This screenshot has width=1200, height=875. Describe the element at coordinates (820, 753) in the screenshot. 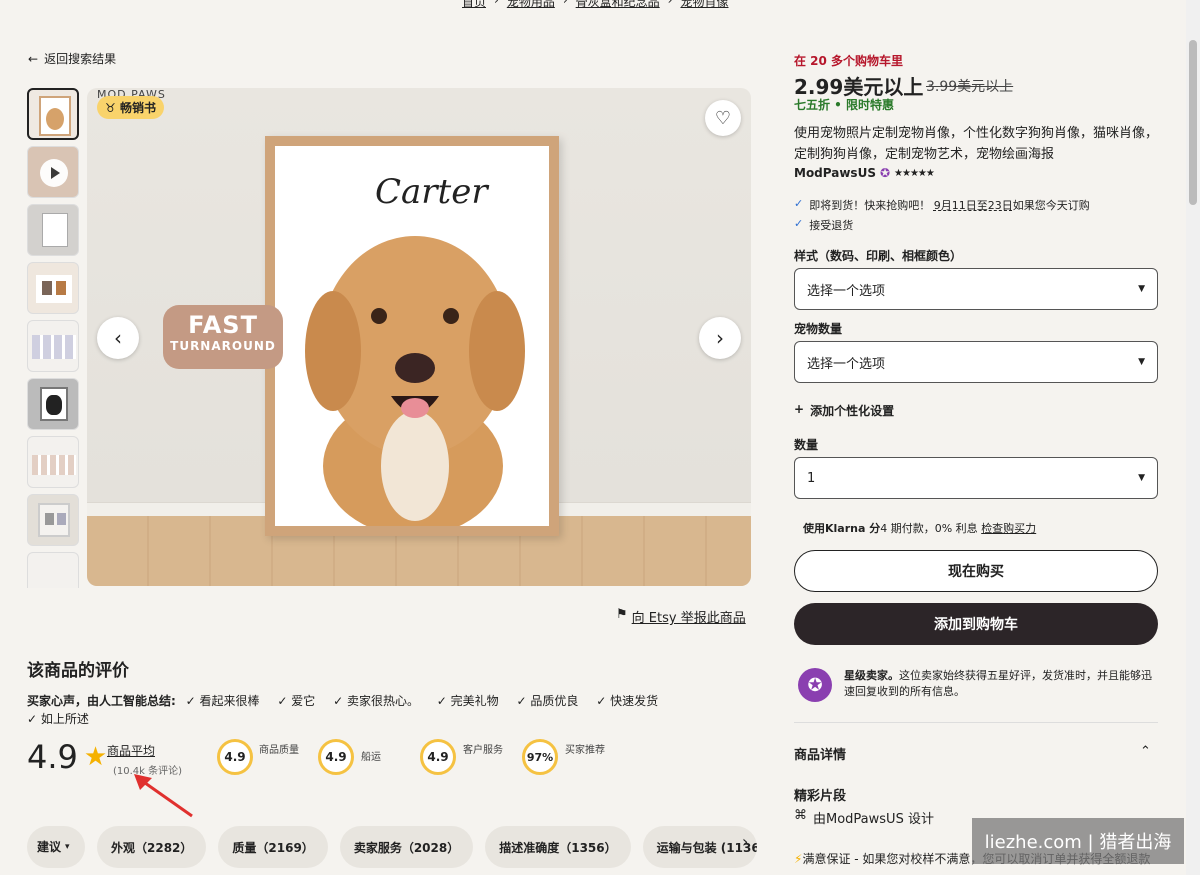

I see `item-details-header: 商品详情` at that location.